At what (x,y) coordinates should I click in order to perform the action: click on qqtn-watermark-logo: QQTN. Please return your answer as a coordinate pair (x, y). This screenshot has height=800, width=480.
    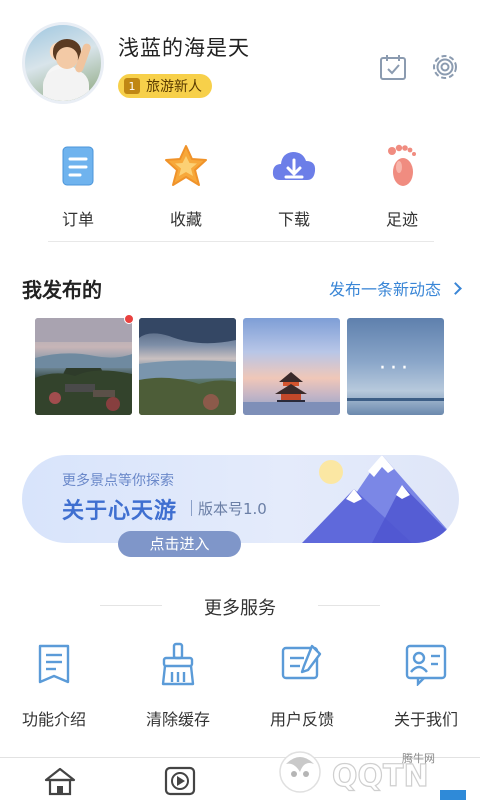
    Looking at the image, I should click on (372, 775).